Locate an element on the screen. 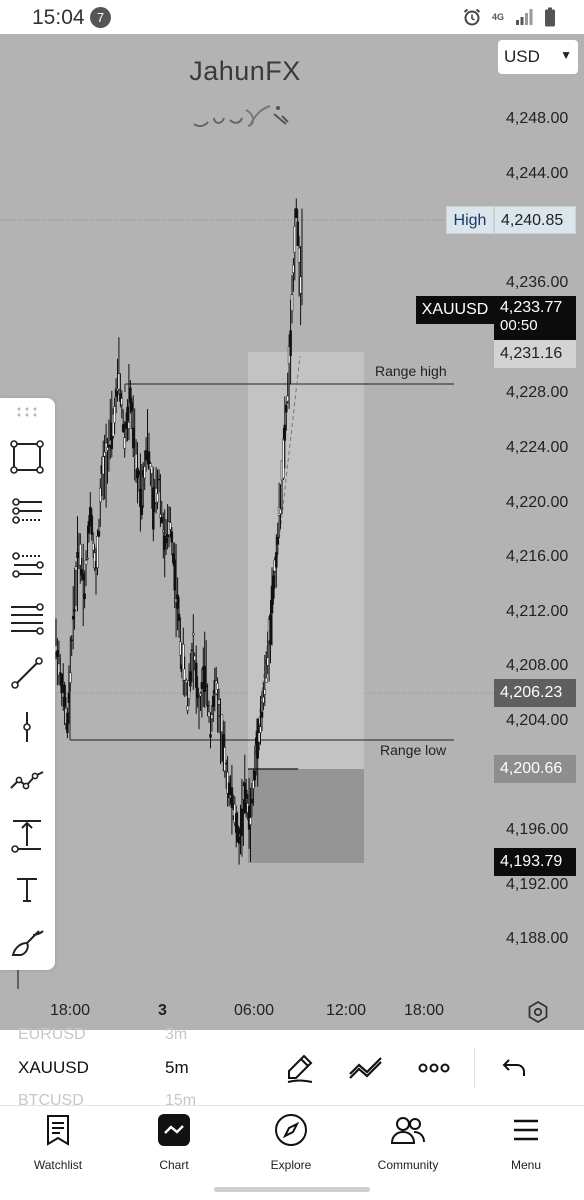 Image resolution: width=584 pixels, height=1200 pixels. toolbar-divider is located at coordinates (474, 1068).